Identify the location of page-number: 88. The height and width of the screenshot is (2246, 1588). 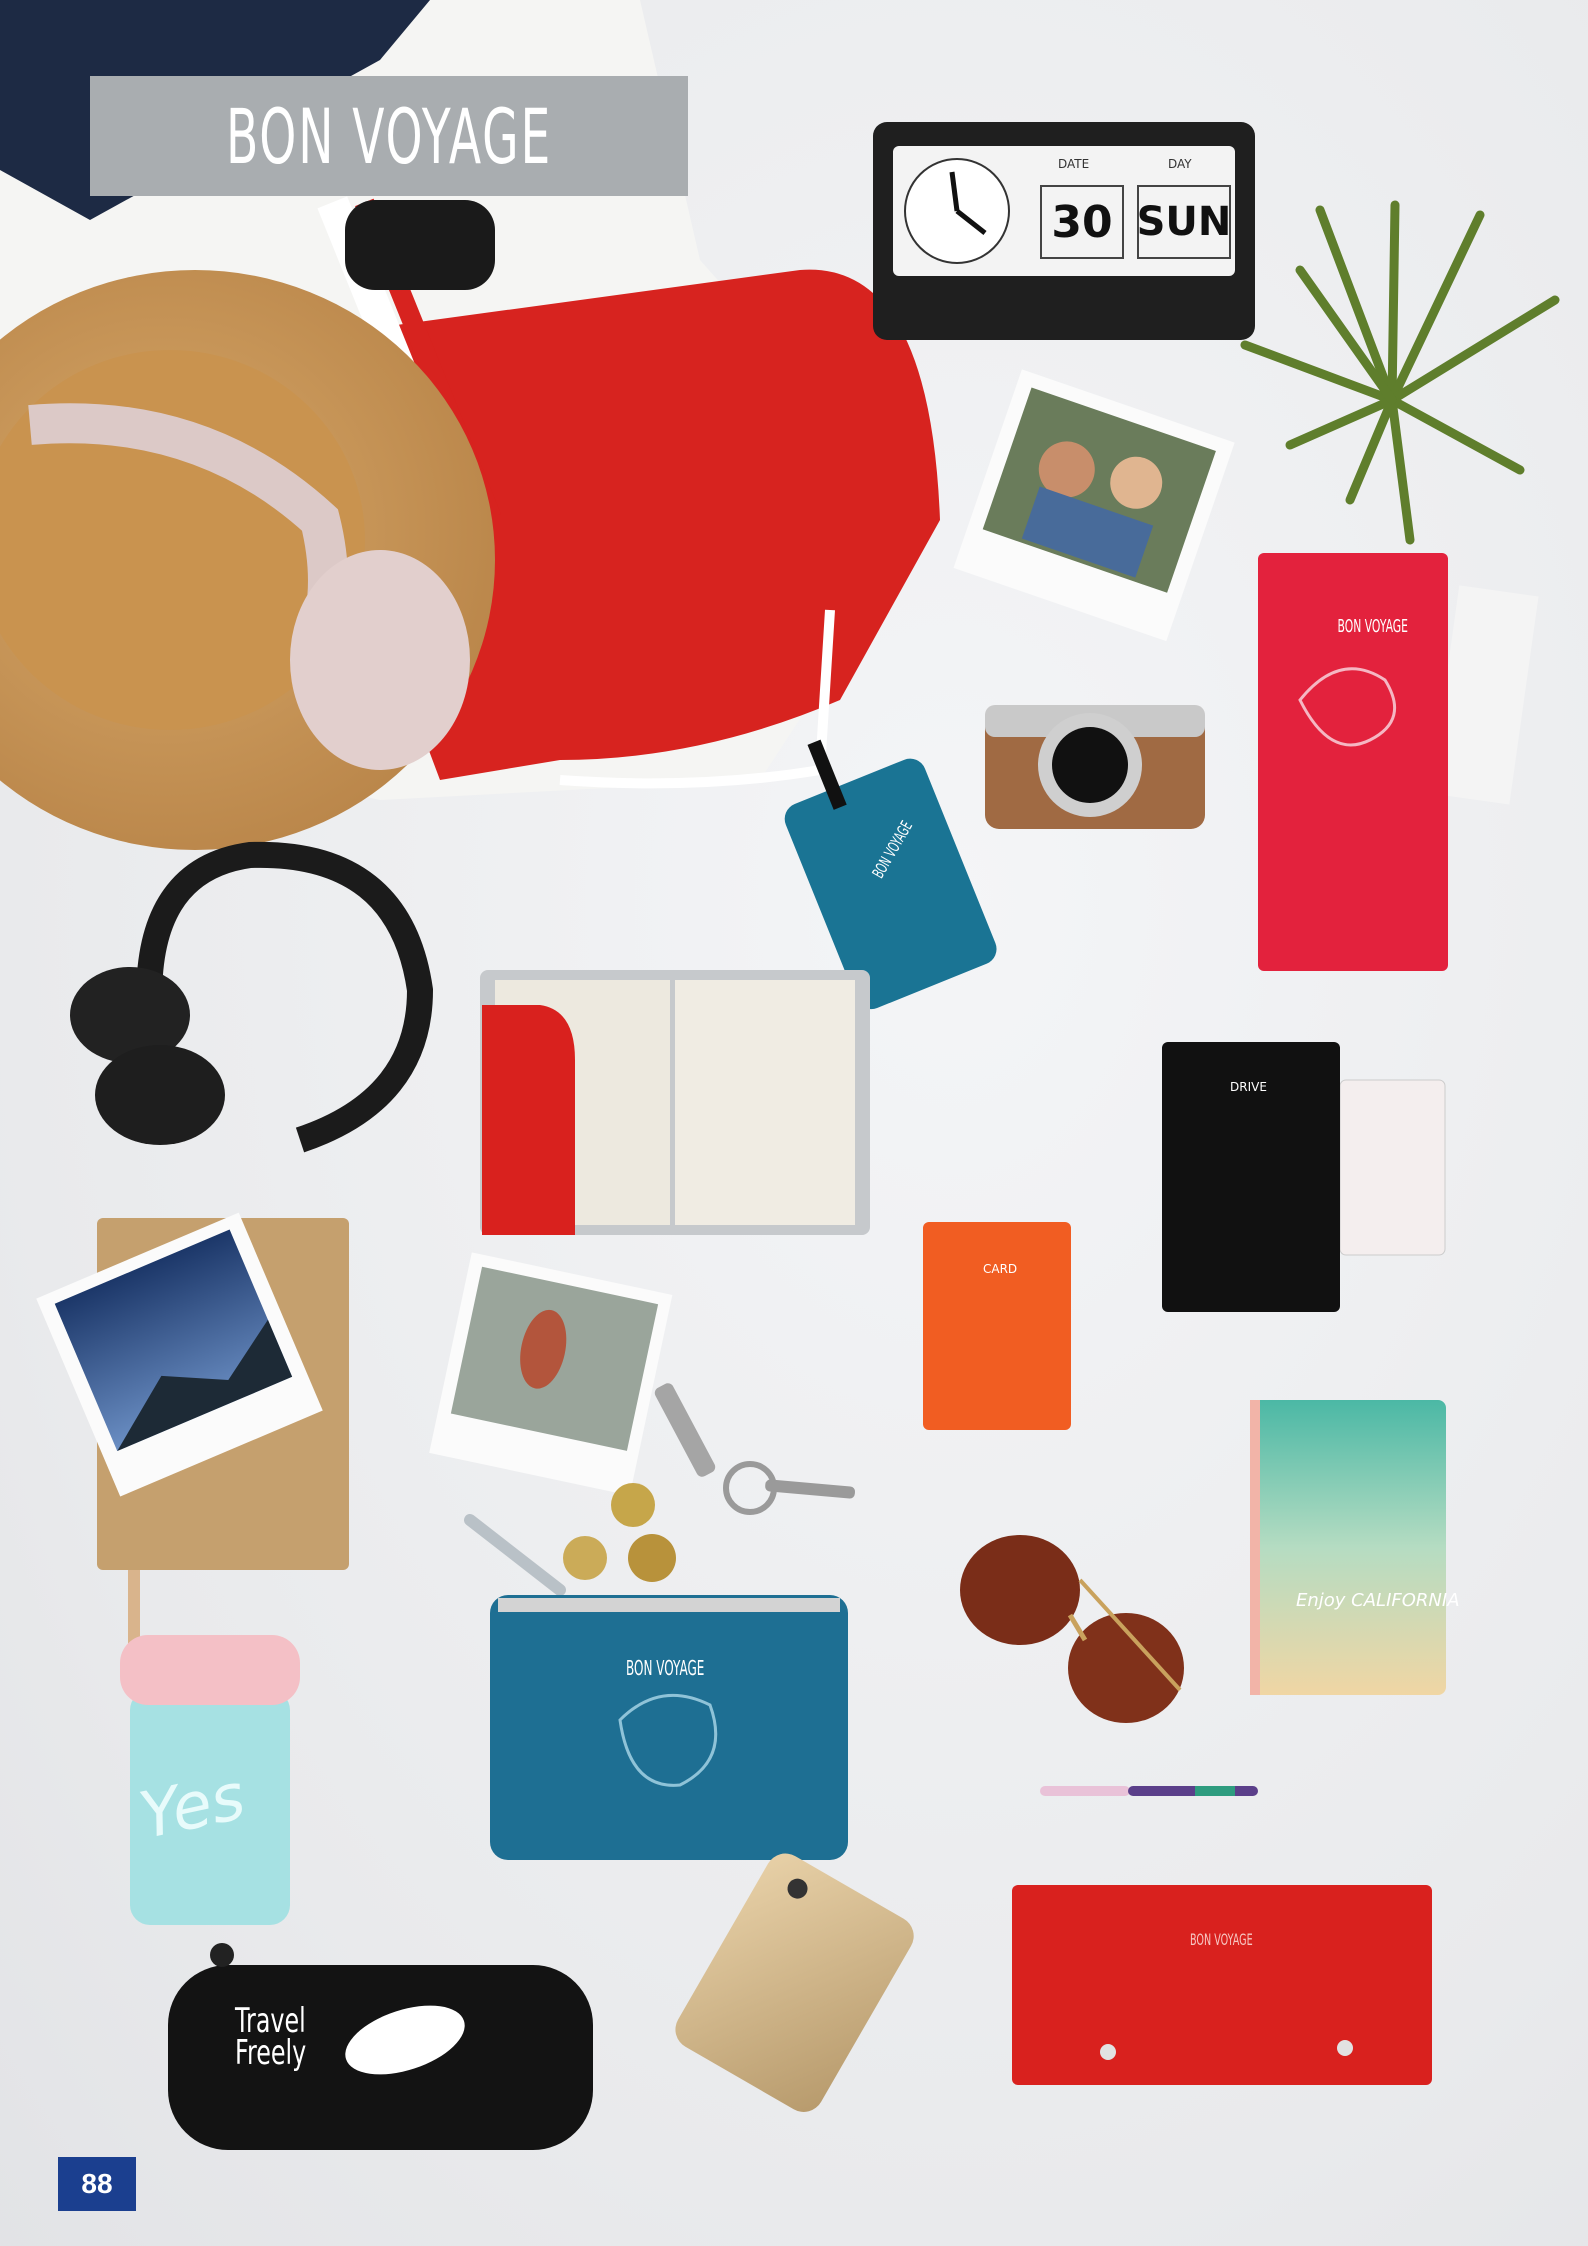
(97, 2184).